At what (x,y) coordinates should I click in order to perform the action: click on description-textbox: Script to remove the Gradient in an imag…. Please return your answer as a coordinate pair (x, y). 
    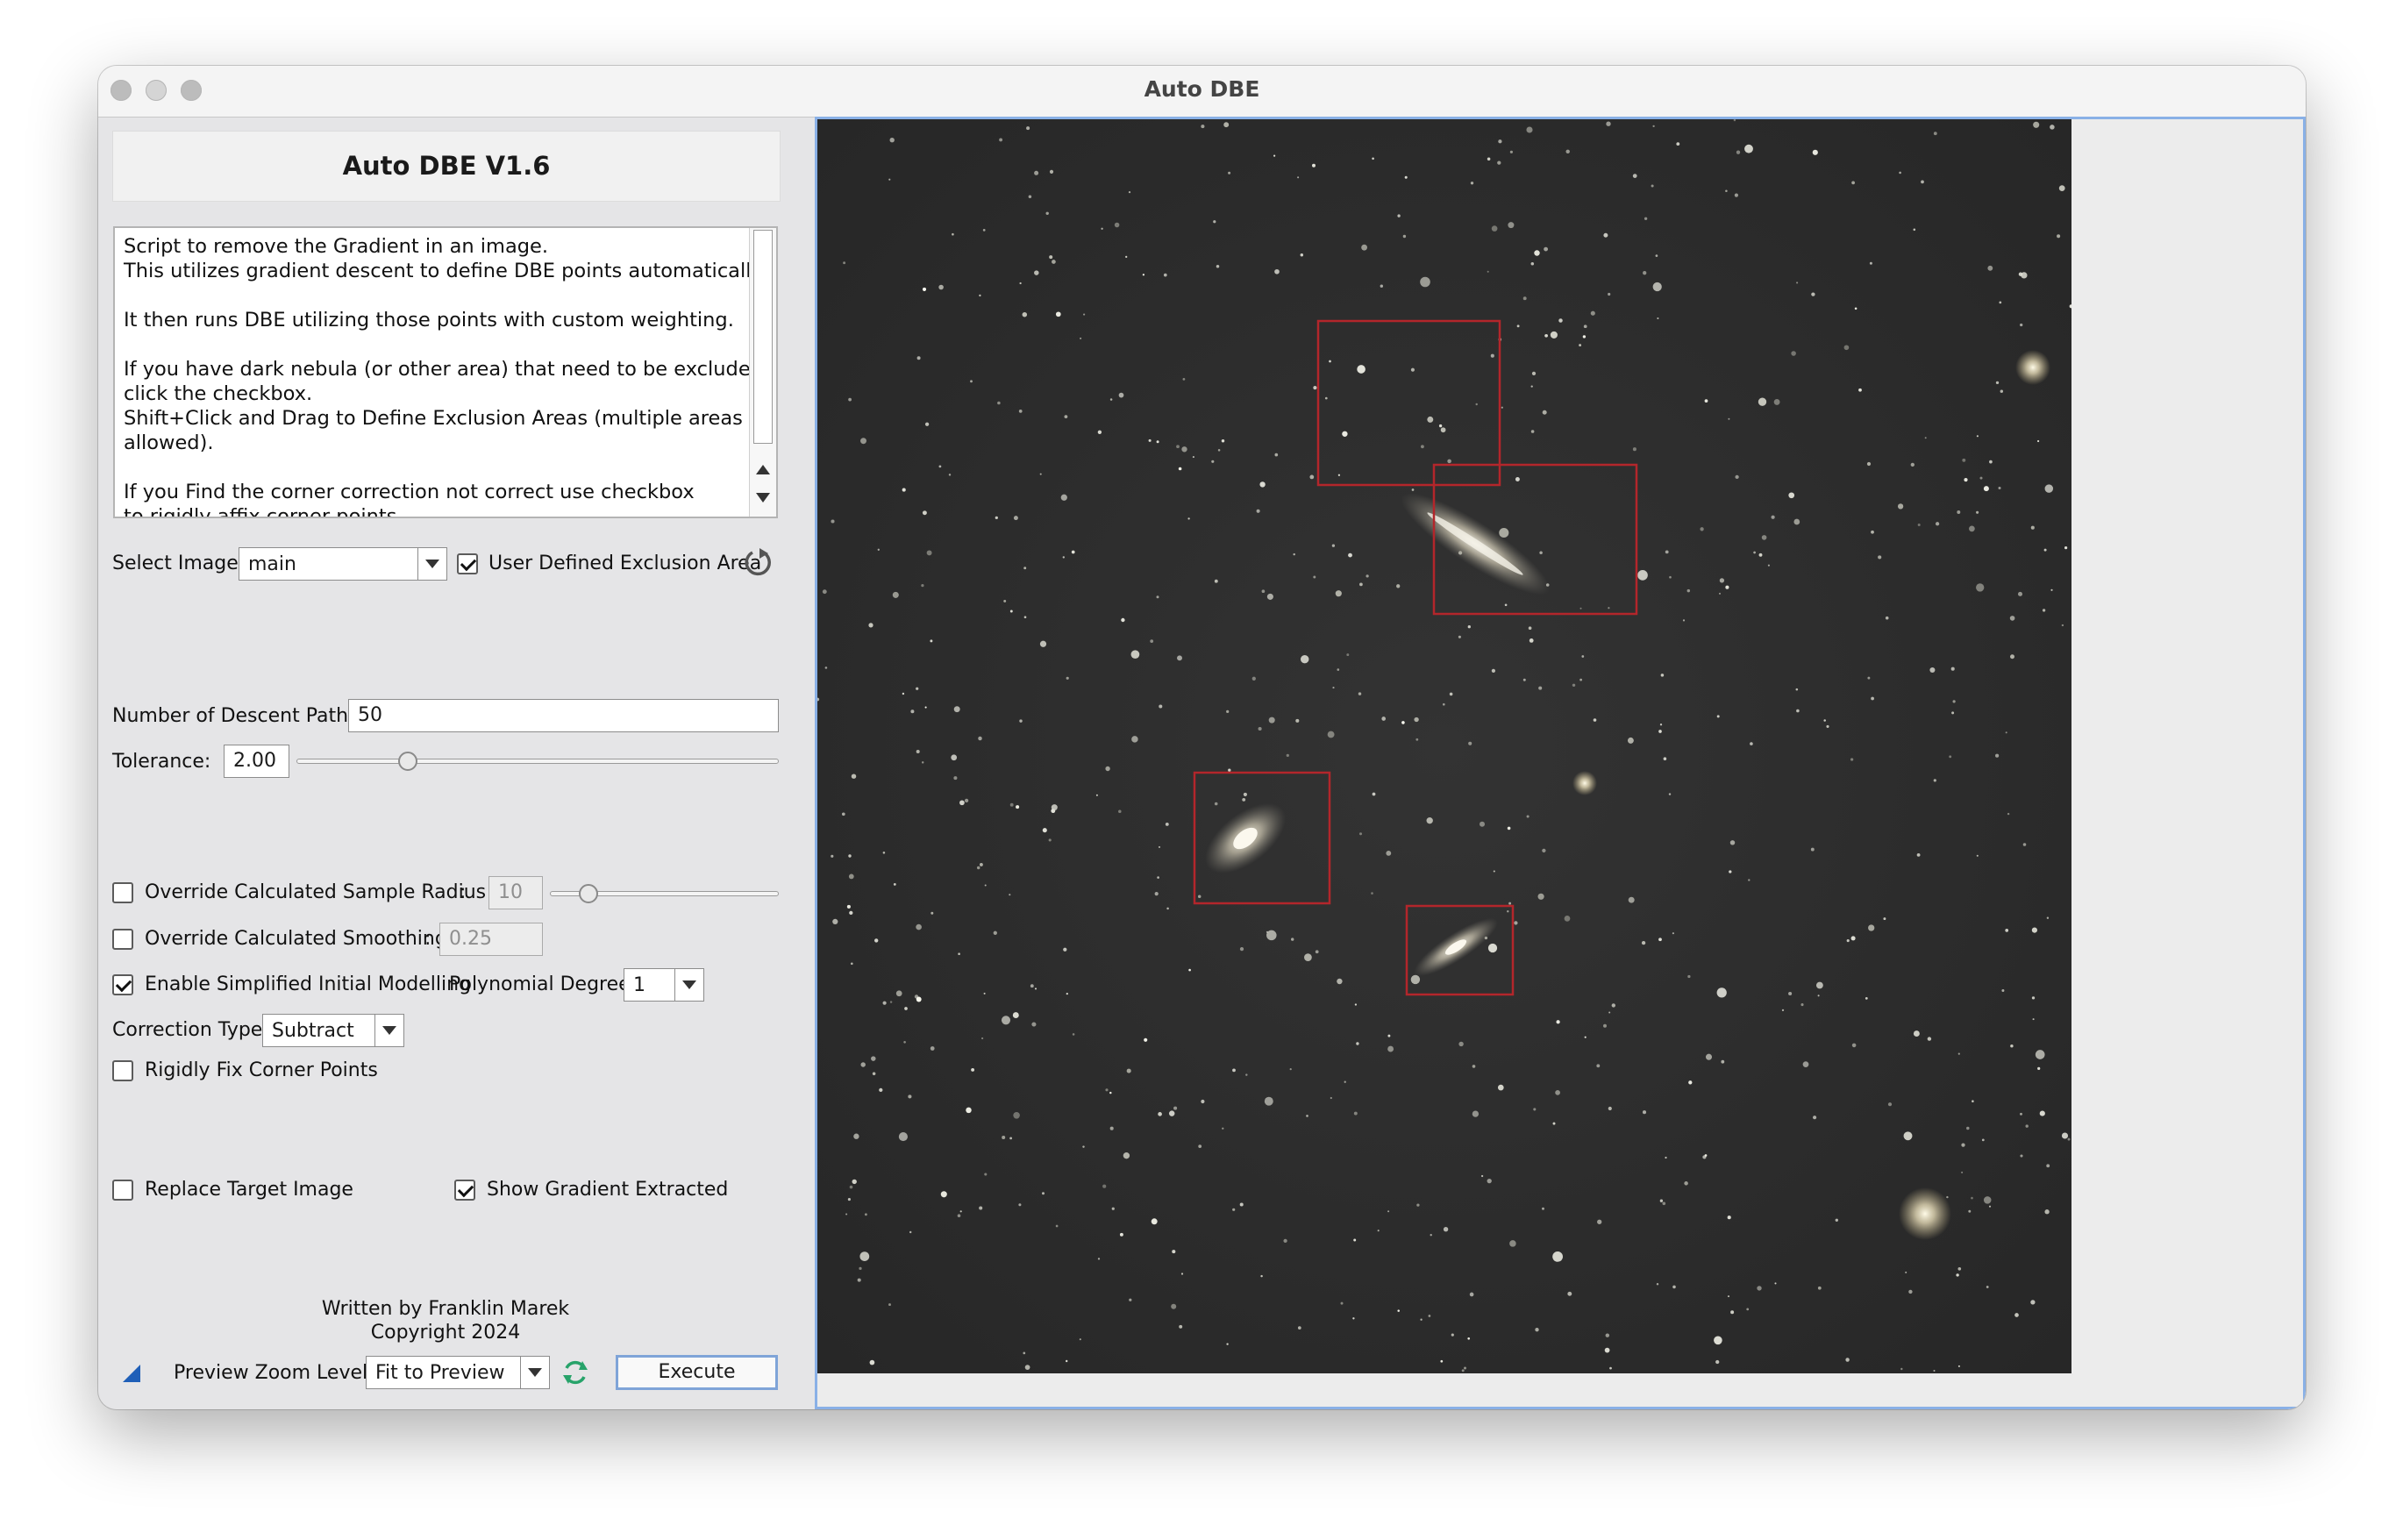
    Looking at the image, I should click on (445, 372).